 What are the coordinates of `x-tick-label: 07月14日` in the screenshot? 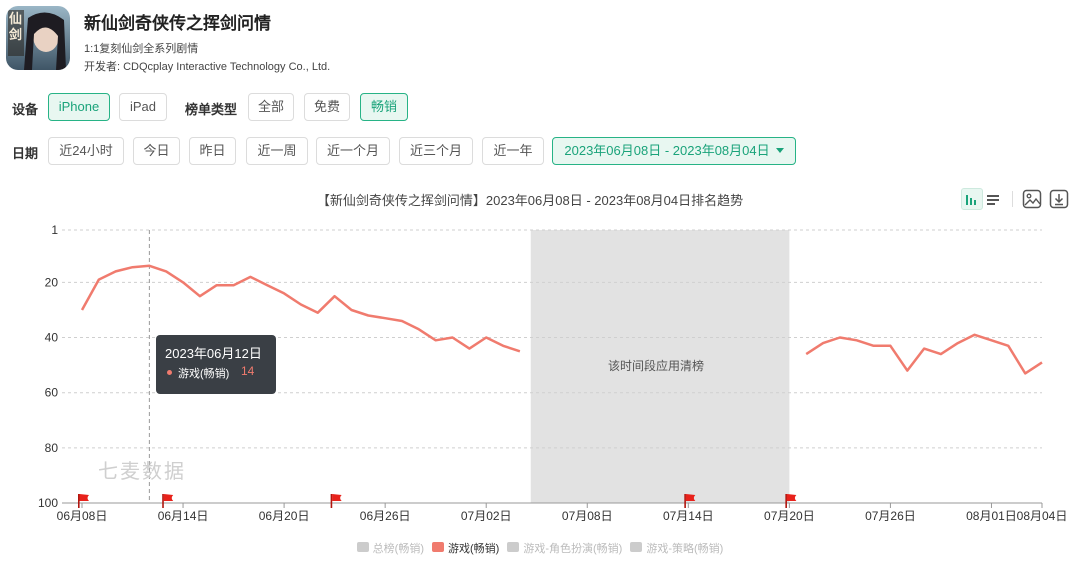 It's located at (688, 516).